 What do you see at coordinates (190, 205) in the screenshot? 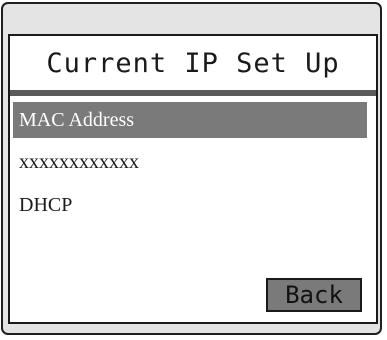
I see `menu-item-dhcp: DHCP` at bounding box center [190, 205].